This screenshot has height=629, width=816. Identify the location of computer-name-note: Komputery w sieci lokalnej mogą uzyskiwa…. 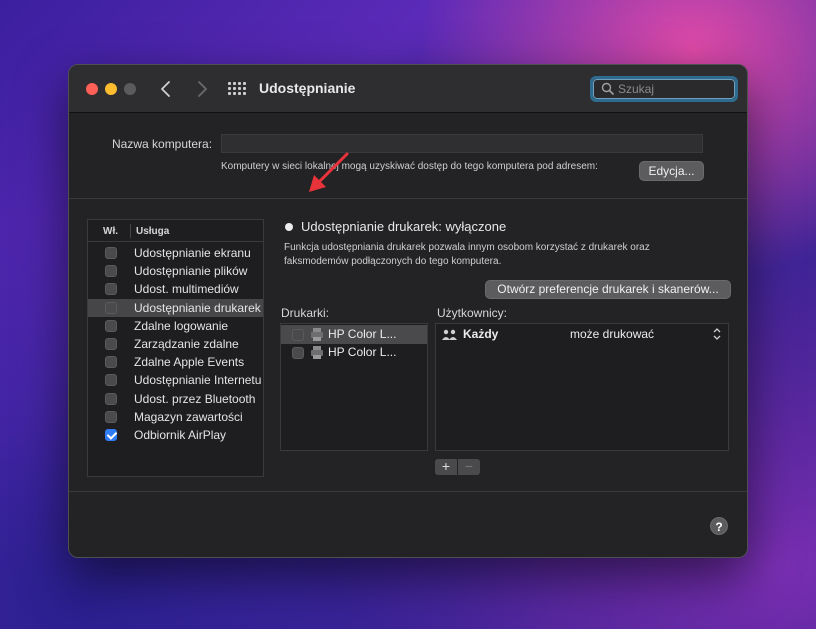
(409, 166).